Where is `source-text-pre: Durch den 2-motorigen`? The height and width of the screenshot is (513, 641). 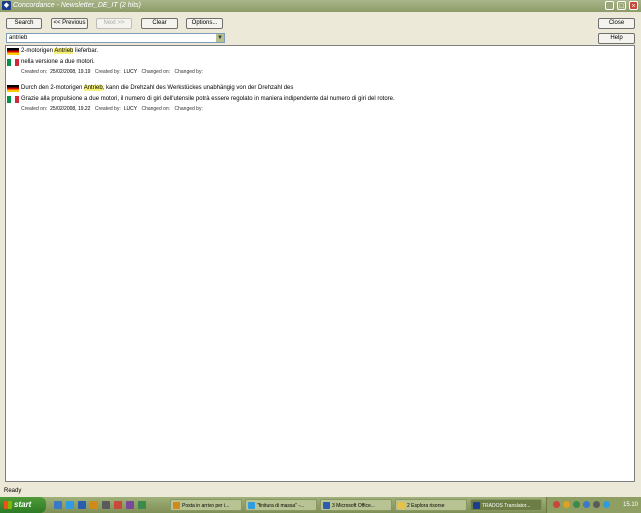 source-text-pre: Durch den 2-motorigen is located at coordinates (52, 88).